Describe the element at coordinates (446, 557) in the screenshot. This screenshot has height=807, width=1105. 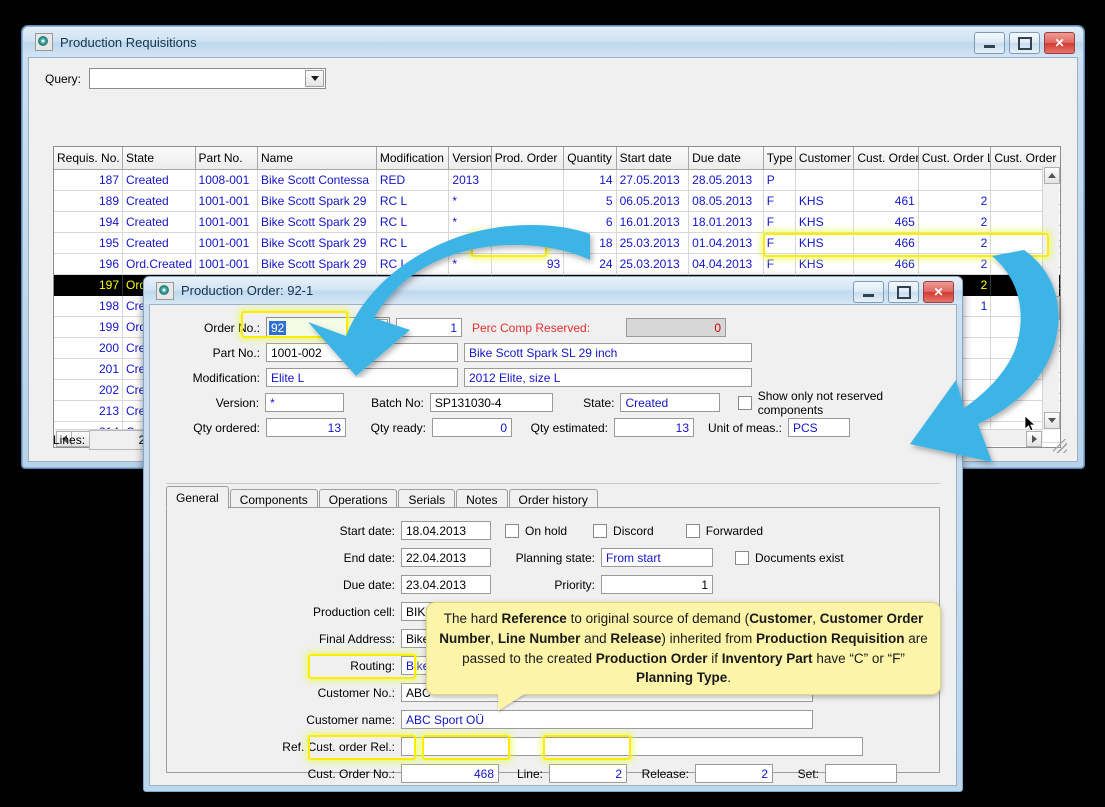
I see `end-date-field: 22.04.2013` at that location.